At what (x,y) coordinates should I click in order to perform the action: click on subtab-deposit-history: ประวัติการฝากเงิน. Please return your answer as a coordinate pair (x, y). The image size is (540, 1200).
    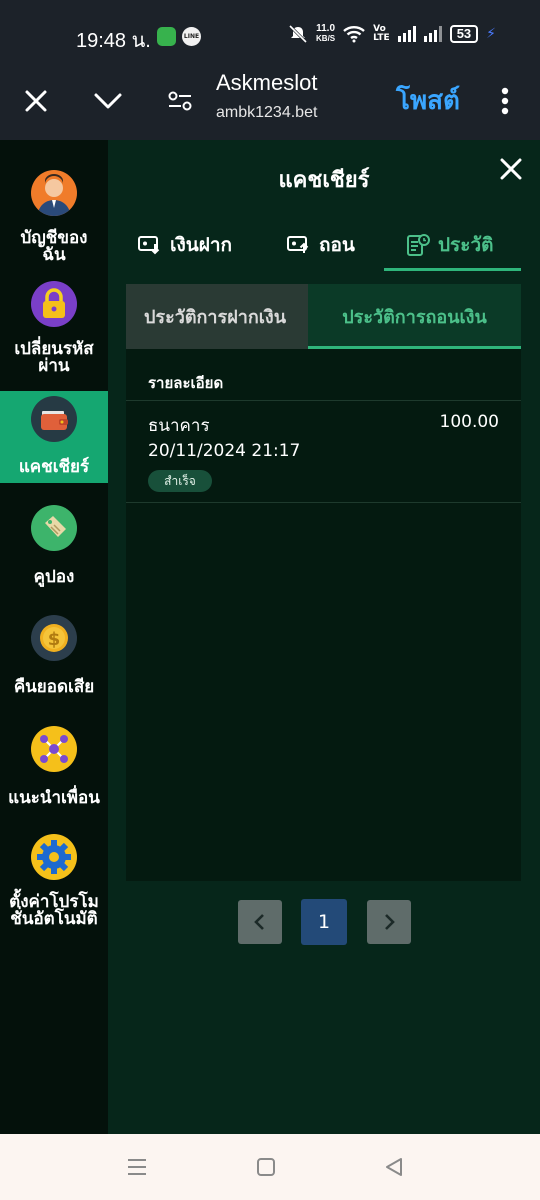
    Looking at the image, I should click on (217, 316).